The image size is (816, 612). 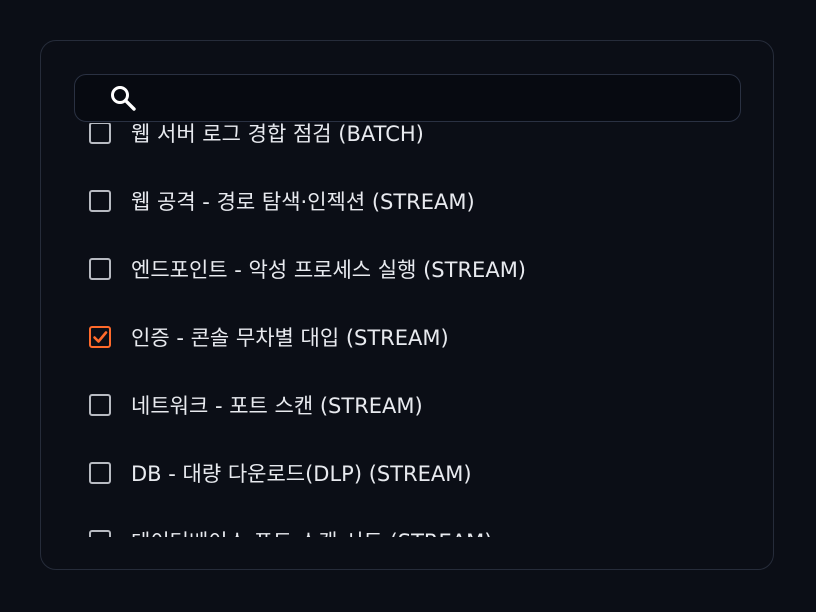 I want to click on list-item: DB - 대량 다운로드(DLP) (STREAM), so click(x=280, y=473).